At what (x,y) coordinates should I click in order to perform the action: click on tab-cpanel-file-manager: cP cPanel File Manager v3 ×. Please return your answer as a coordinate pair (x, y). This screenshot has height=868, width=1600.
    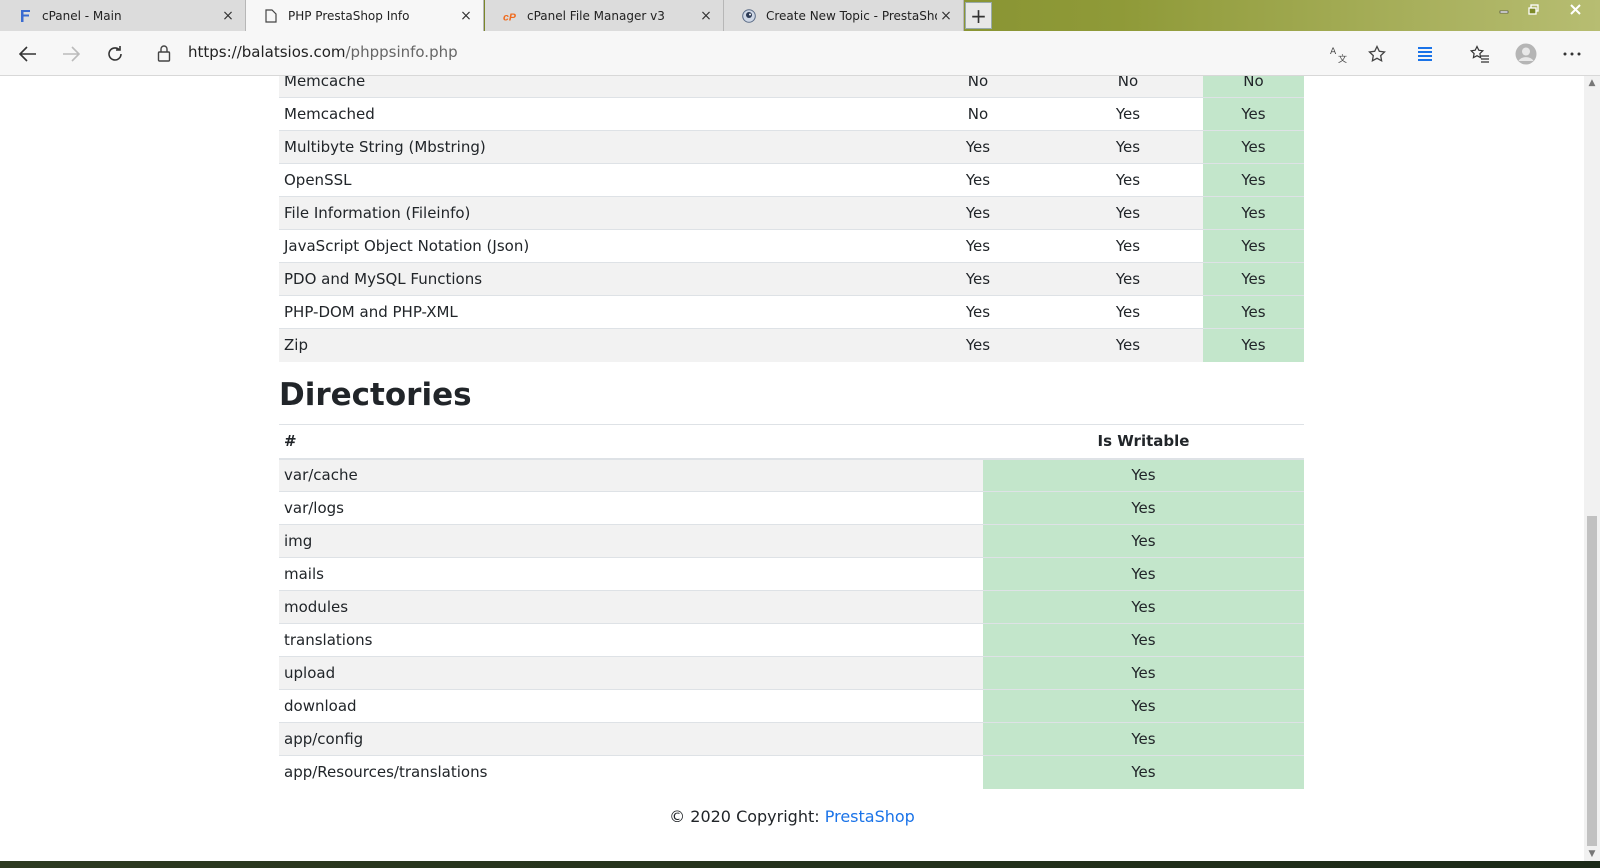
    Looking at the image, I should click on (604, 15).